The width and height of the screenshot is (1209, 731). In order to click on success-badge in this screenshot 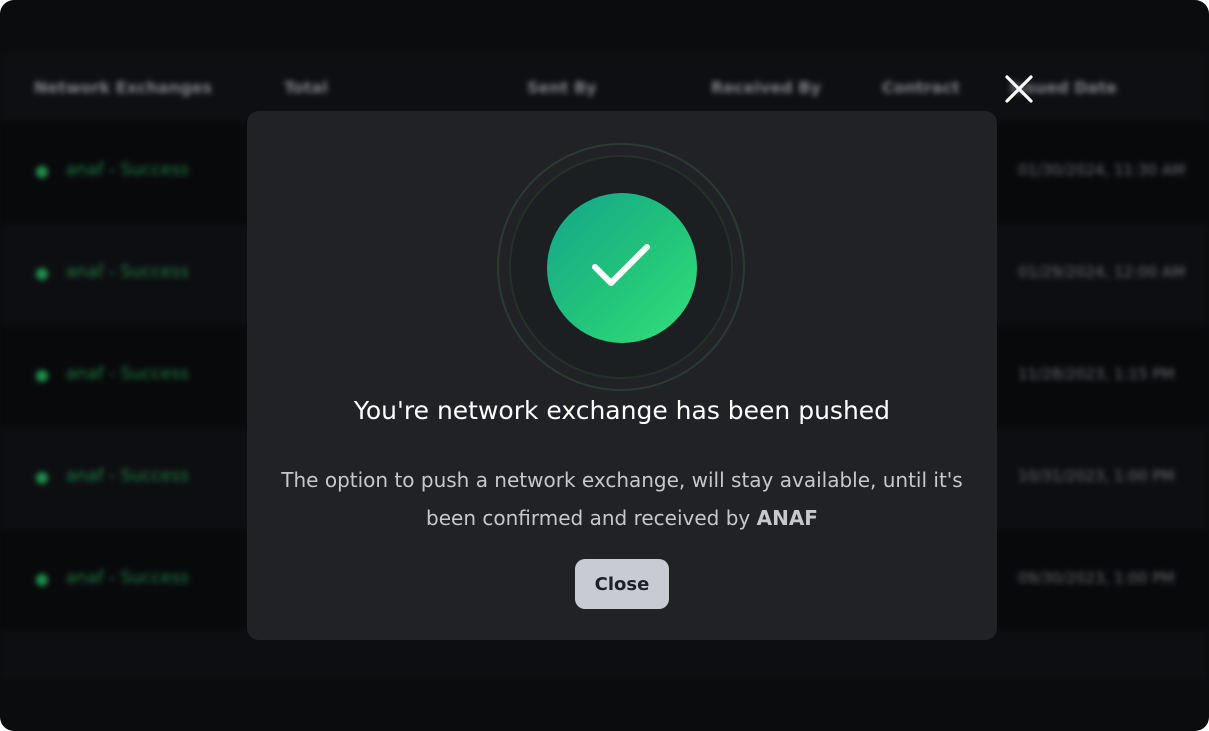, I will do `click(622, 268)`.